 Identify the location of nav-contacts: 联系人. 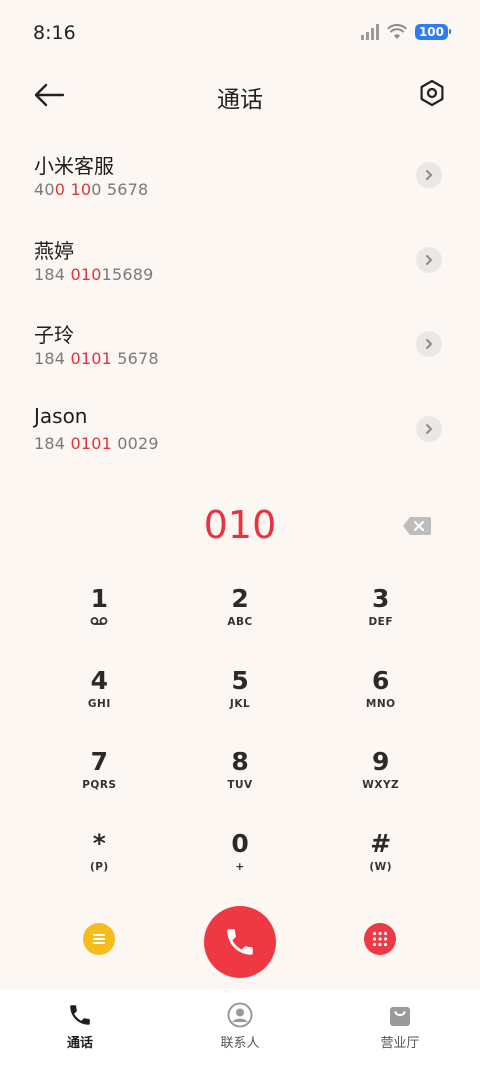
(240, 1028).